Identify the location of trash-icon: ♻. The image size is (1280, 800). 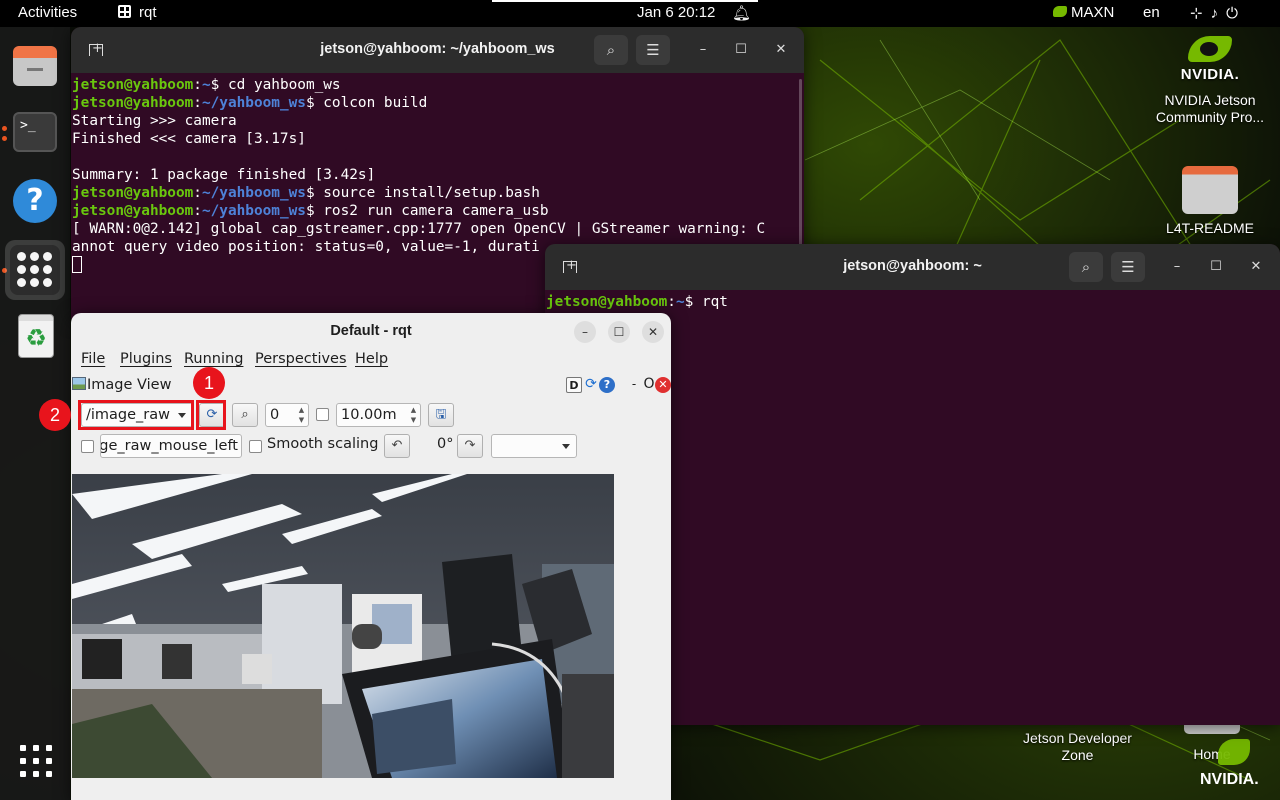
(36, 336).